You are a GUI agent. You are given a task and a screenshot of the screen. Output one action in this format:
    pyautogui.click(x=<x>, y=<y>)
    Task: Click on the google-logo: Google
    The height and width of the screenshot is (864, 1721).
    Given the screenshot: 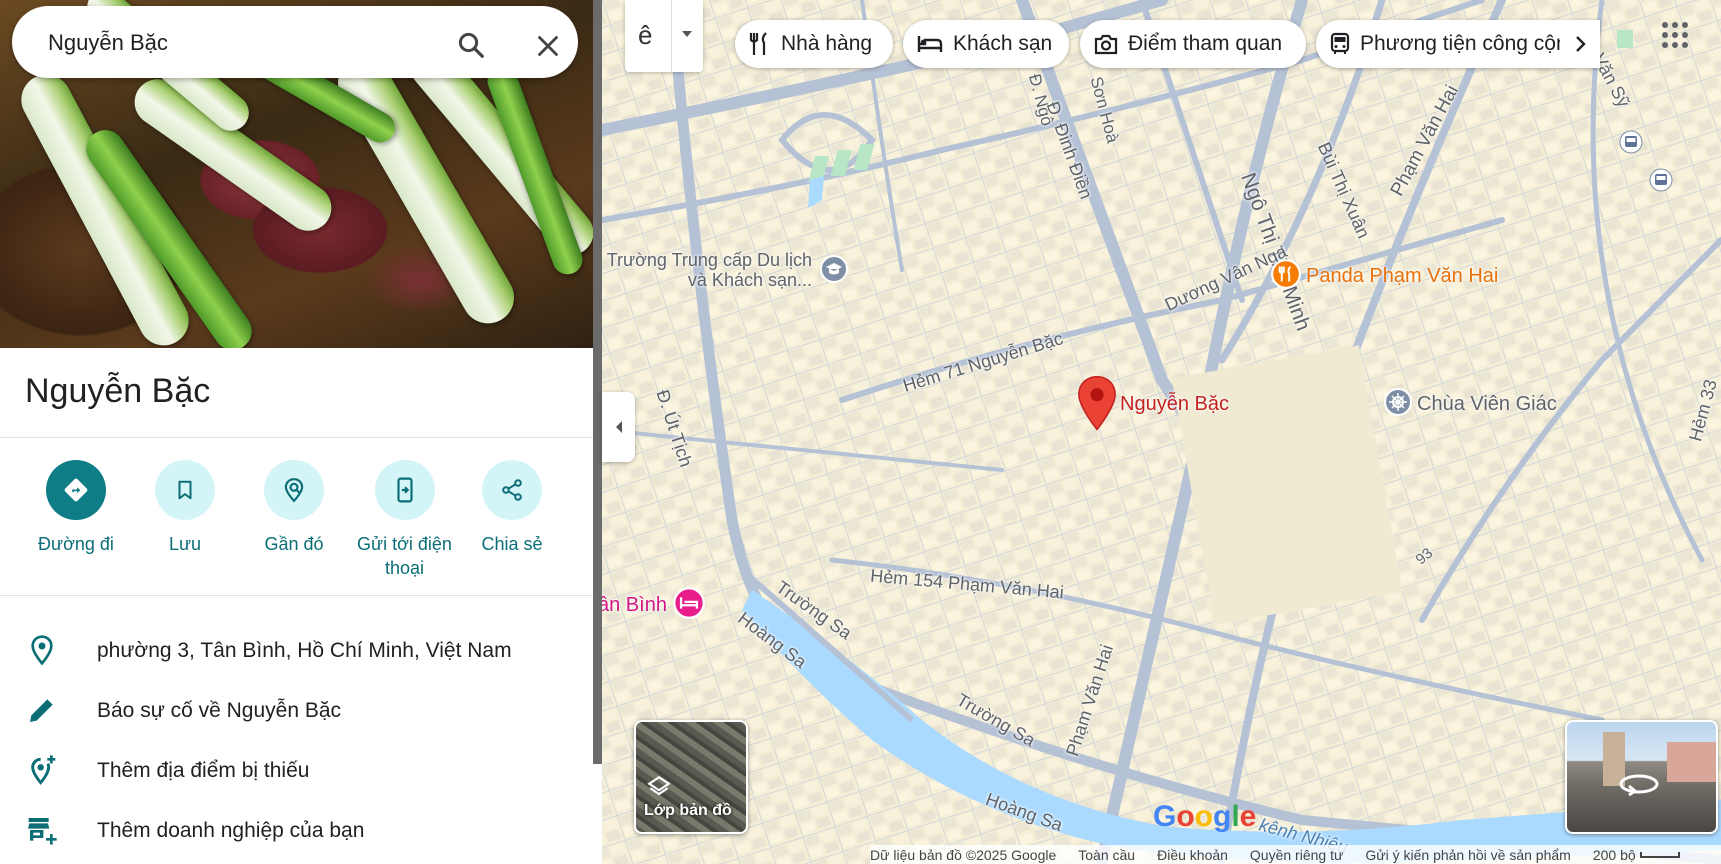 What is the action you would take?
    pyautogui.click(x=1205, y=816)
    